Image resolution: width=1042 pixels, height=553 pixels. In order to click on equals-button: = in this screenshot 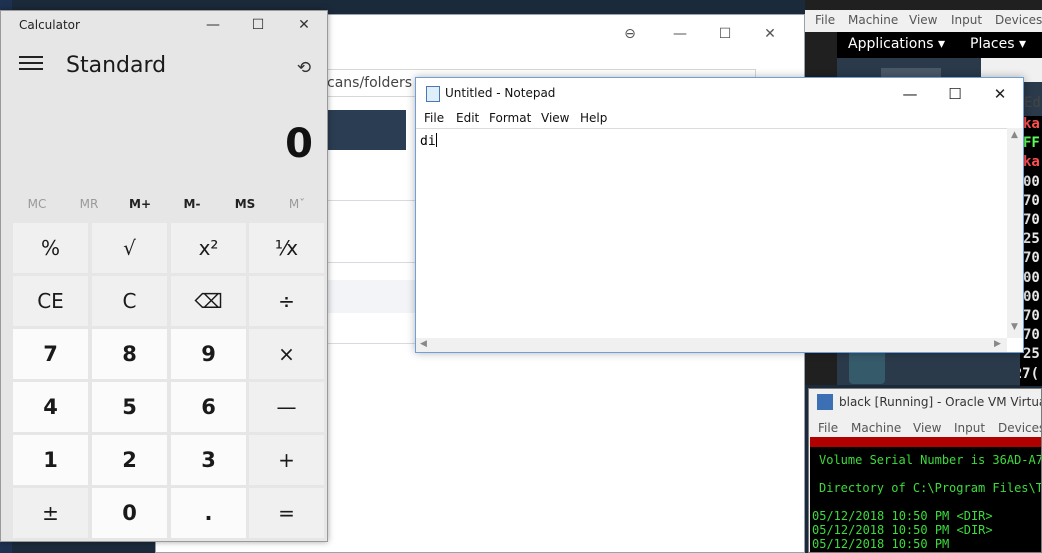, I will do `click(286, 513)`.